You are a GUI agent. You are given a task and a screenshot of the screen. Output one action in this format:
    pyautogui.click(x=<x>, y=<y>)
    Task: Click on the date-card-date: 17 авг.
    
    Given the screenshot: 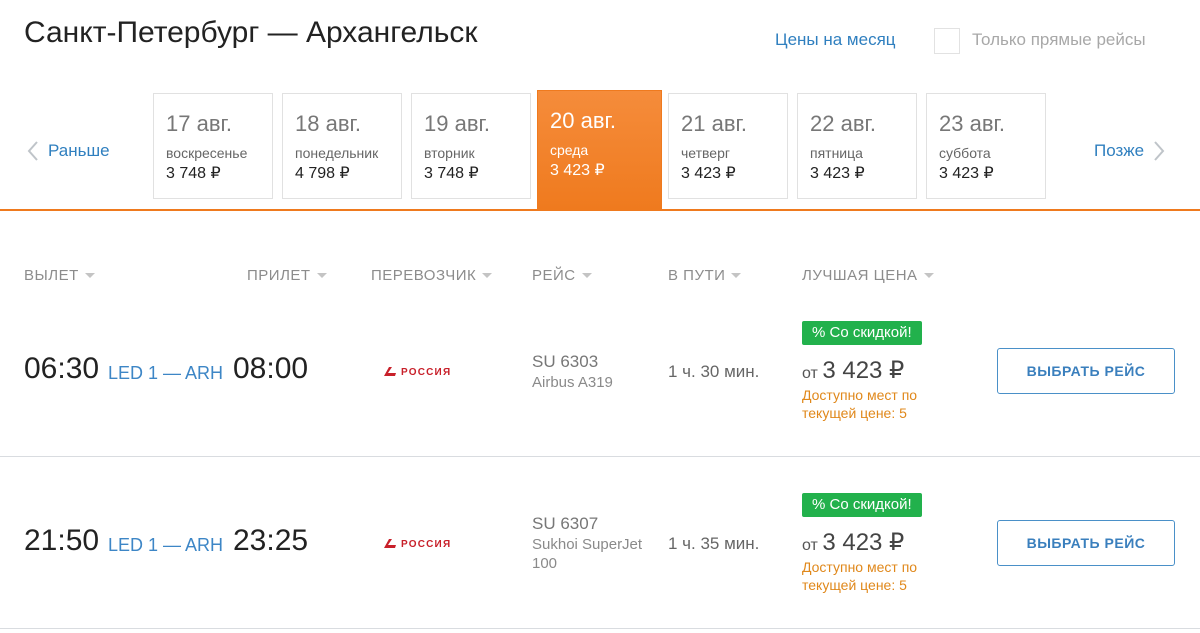 What is the action you would take?
    pyautogui.click(x=199, y=123)
    